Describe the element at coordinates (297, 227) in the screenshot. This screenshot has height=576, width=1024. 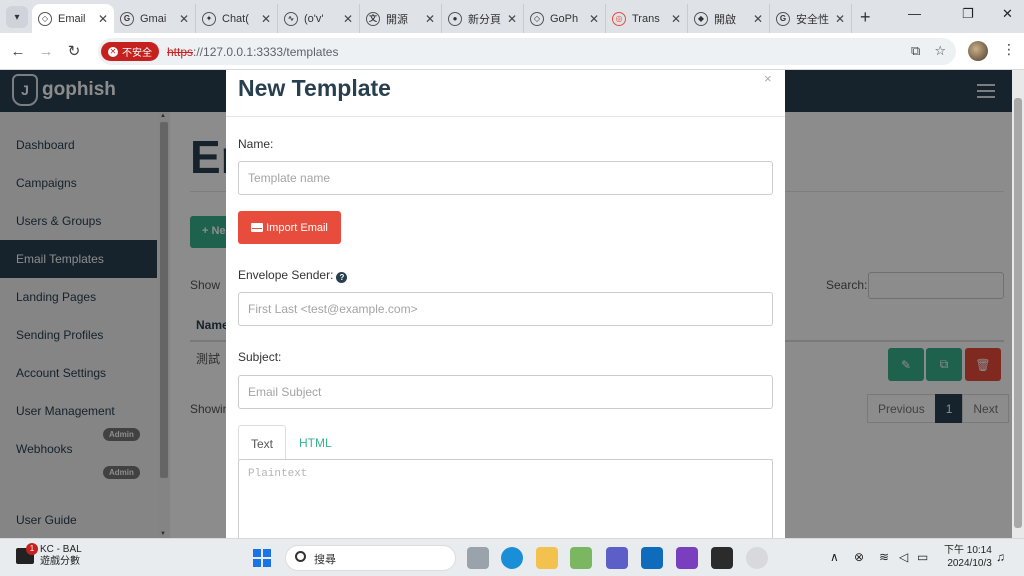
I see `import-email-label: Import Email` at that location.